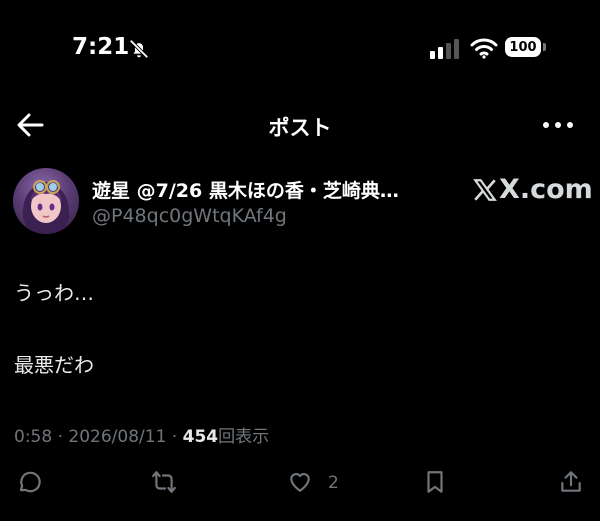 This screenshot has height=521, width=600. Describe the element at coordinates (333, 483) in the screenshot. I see `like-count: 2` at that location.